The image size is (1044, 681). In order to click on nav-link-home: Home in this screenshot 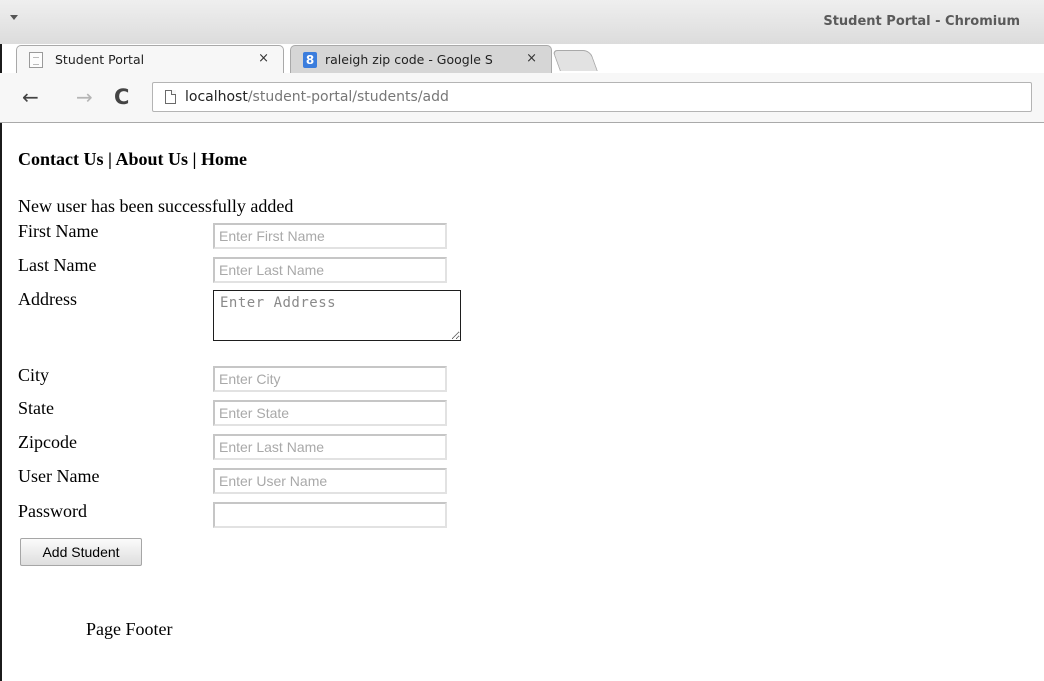, I will do `click(224, 159)`.